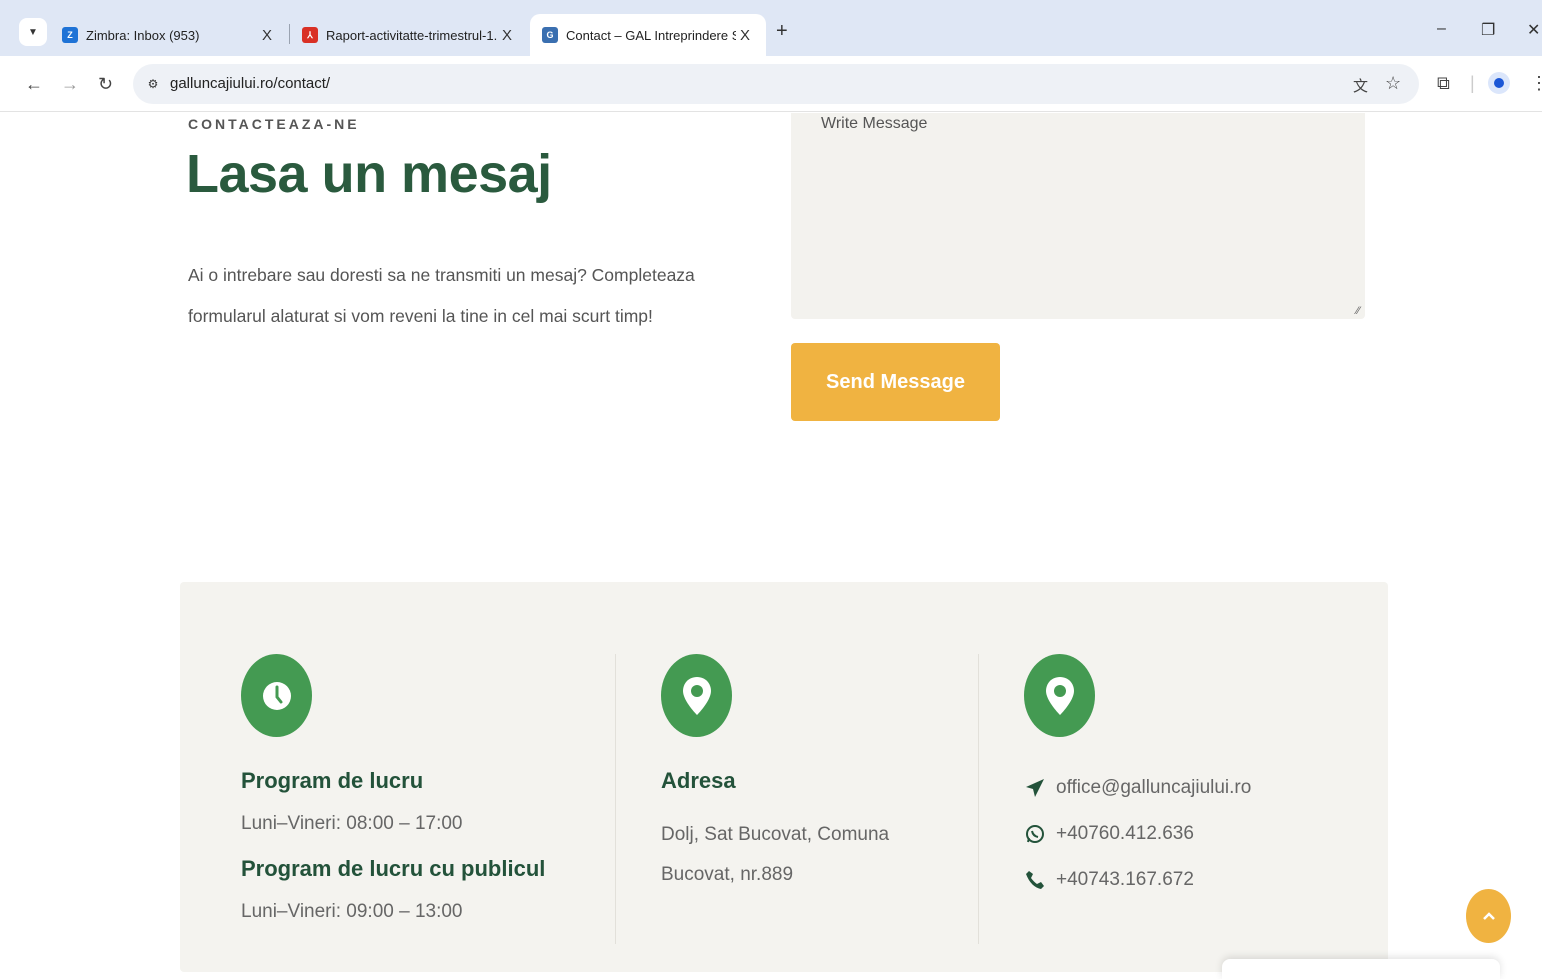 The height and width of the screenshot is (979, 1542). I want to click on profile-avatar-icon, so click(1499, 83).